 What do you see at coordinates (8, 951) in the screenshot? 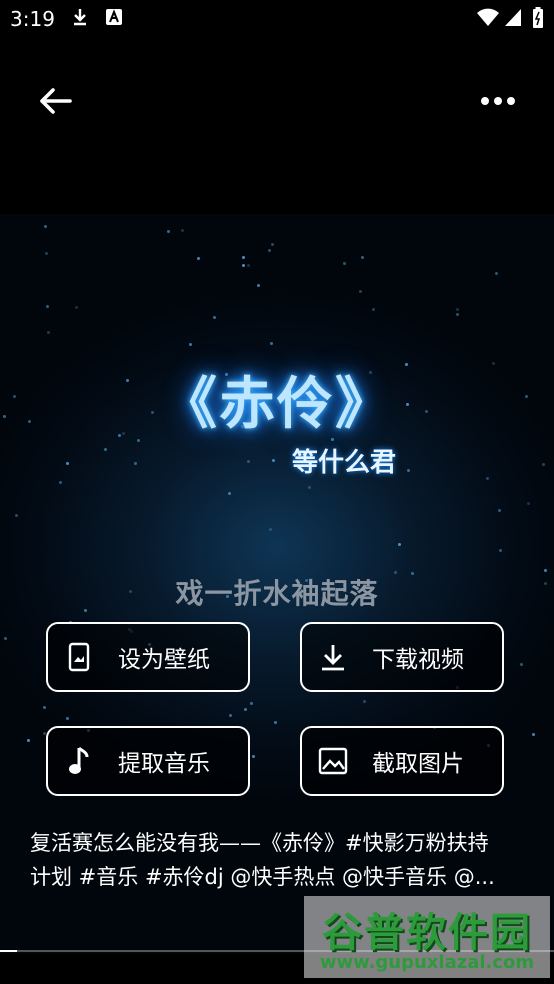
I see `playback-progress-fill` at bounding box center [8, 951].